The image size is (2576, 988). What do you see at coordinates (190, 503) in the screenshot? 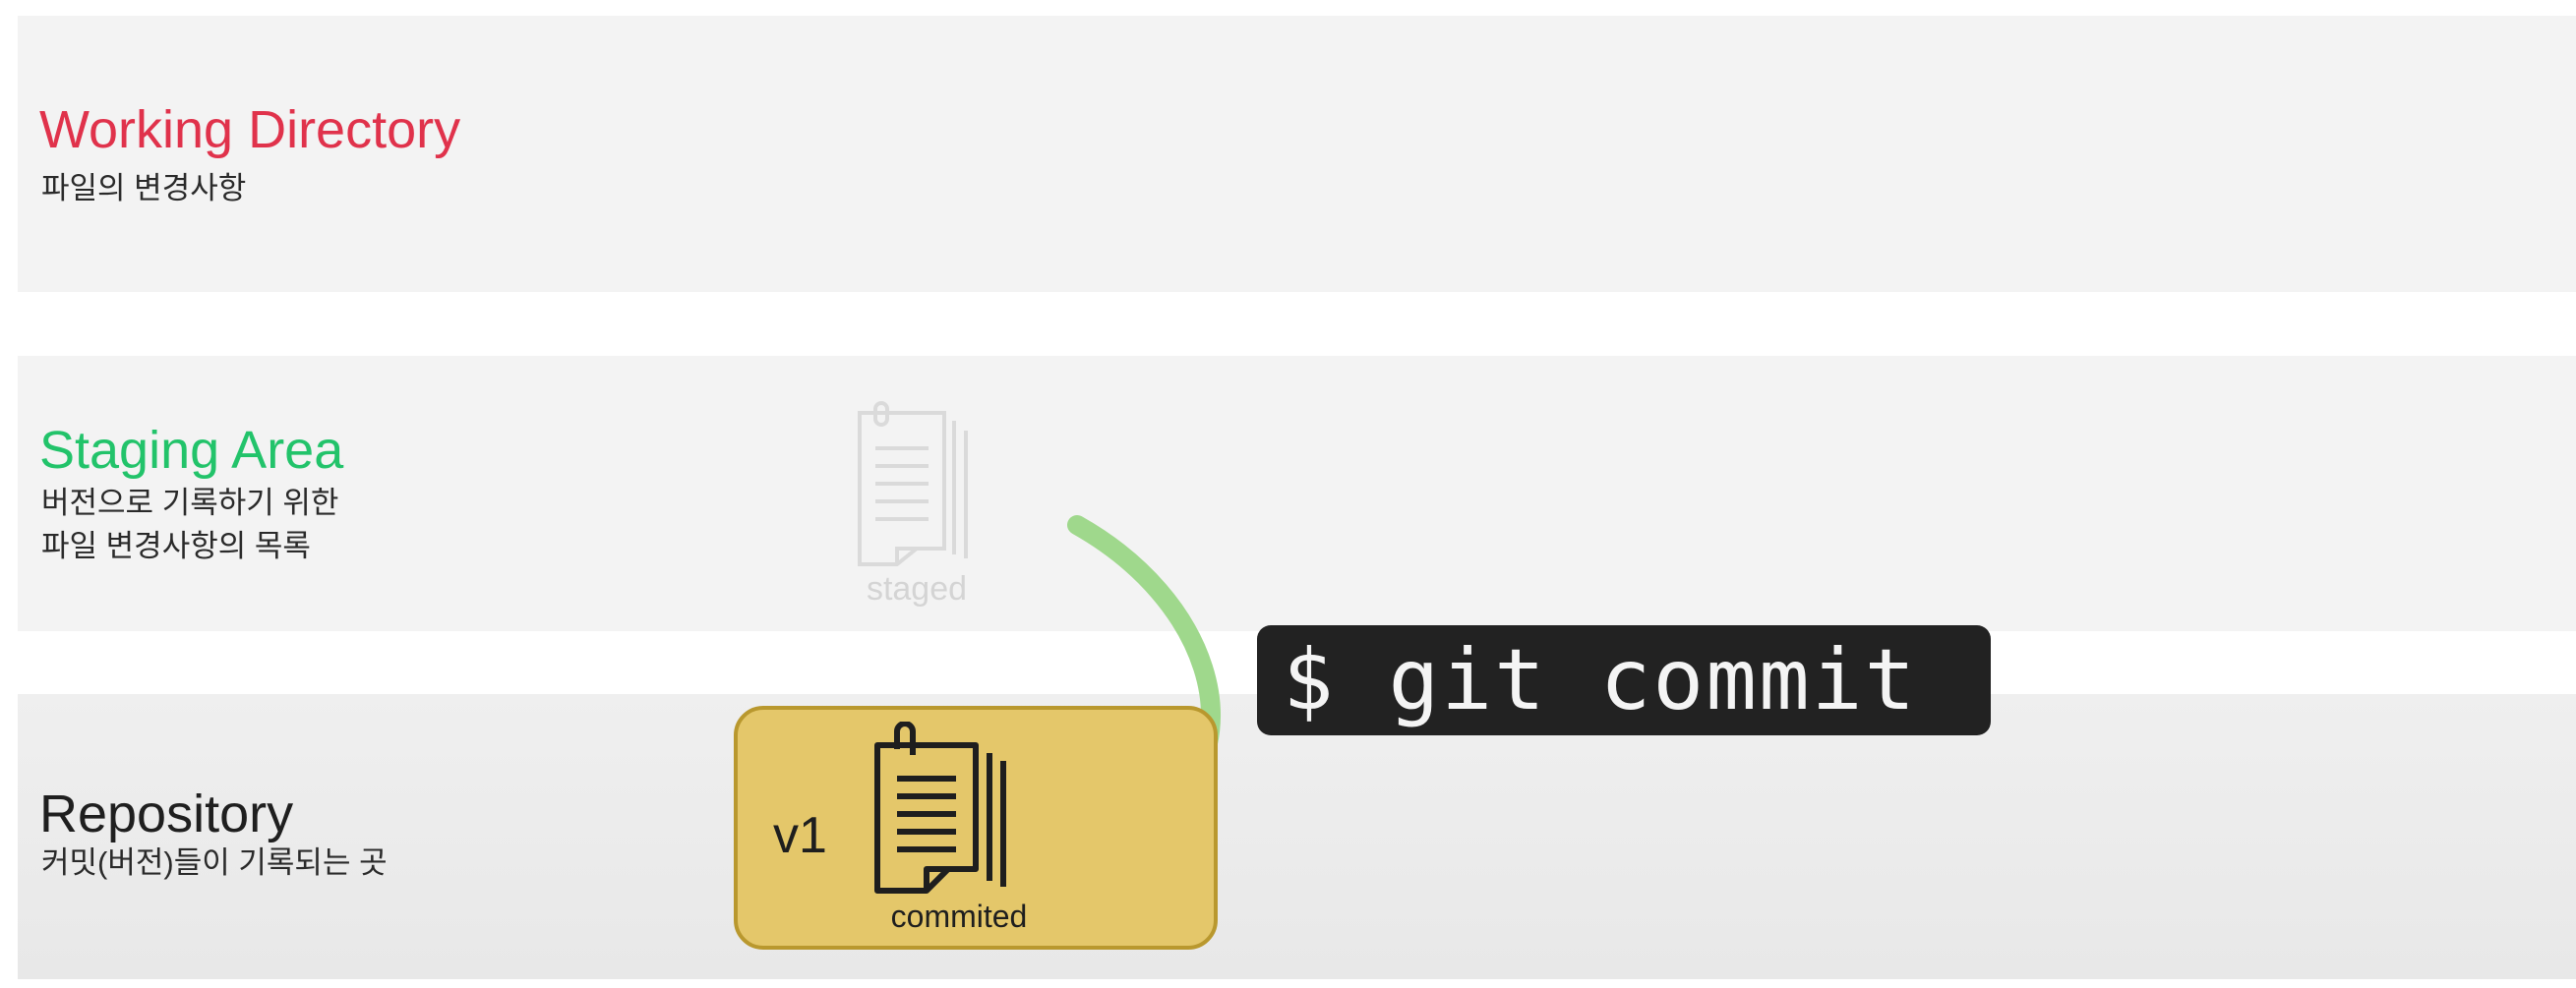
I see `staging-area-description-line-1: 버전으로 기록하기 위한` at bounding box center [190, 503].